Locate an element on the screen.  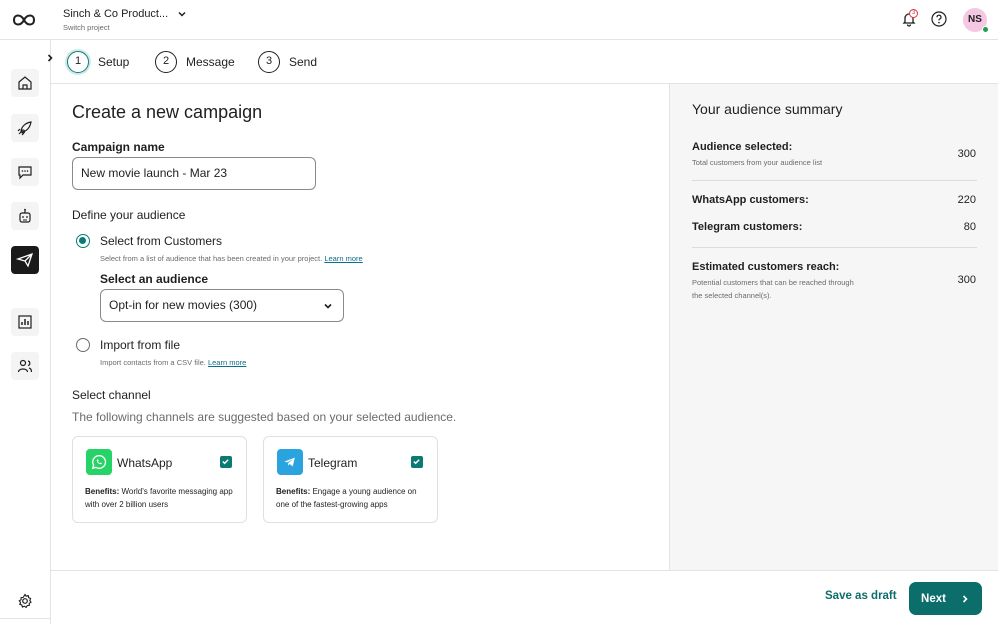
users-icon is located at coordinates (25, 366).